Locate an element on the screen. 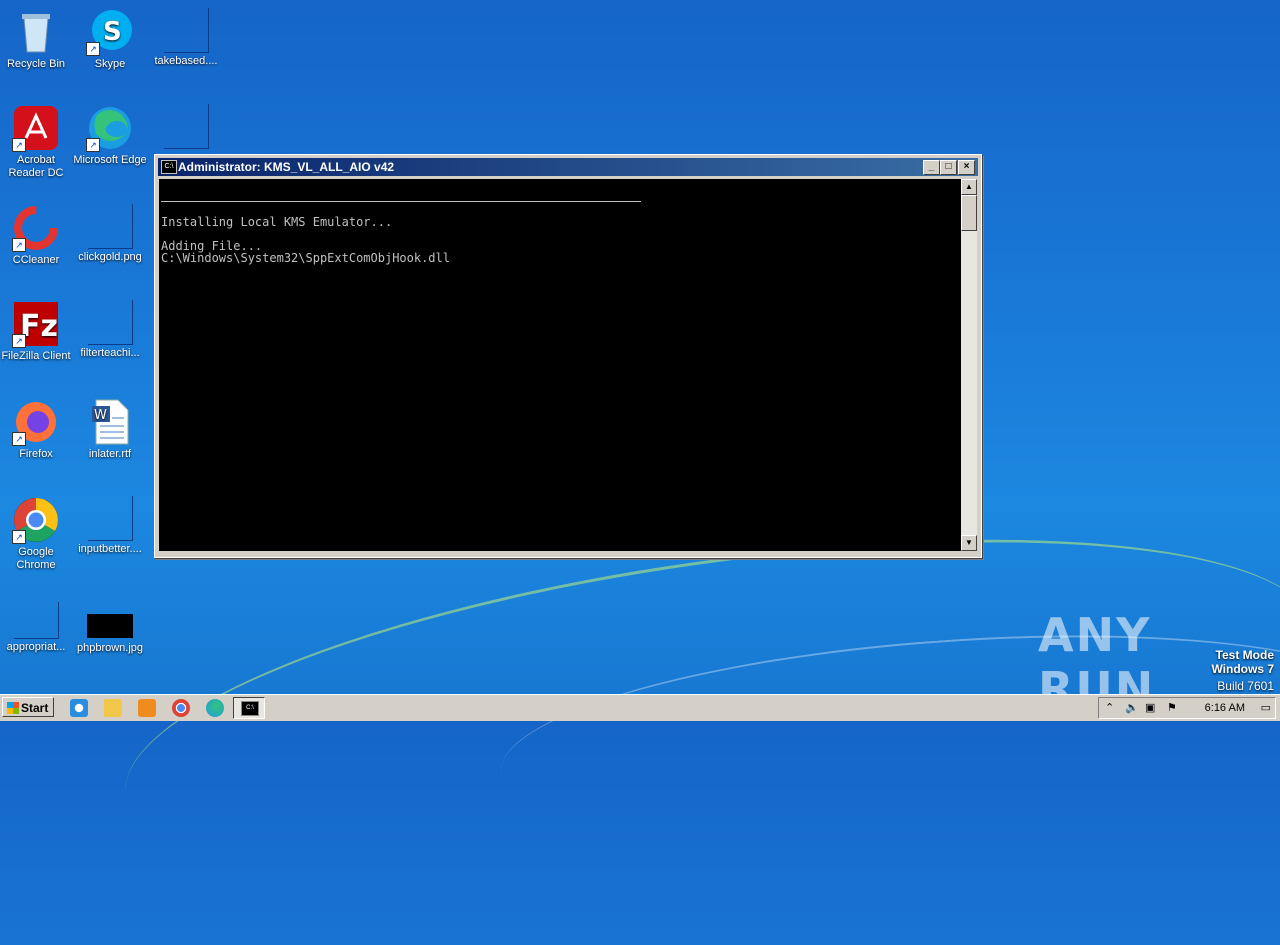 Image resolution: width=1280 pixels, height=945 pixels. console-line: C:\Windows\System32\SppExtComObjHook.dll is located at coordinates (305, 258).